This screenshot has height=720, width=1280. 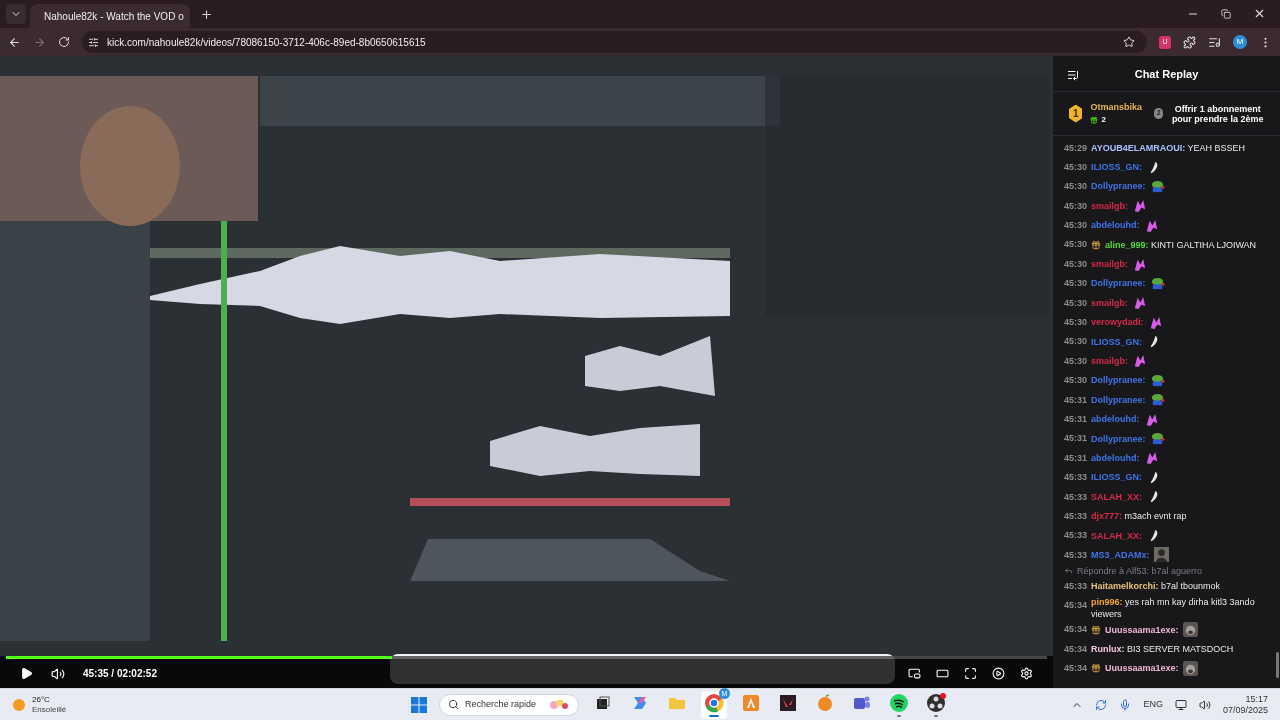 I want to click on picture-in-picture-icon, so click(x=914, y=673).